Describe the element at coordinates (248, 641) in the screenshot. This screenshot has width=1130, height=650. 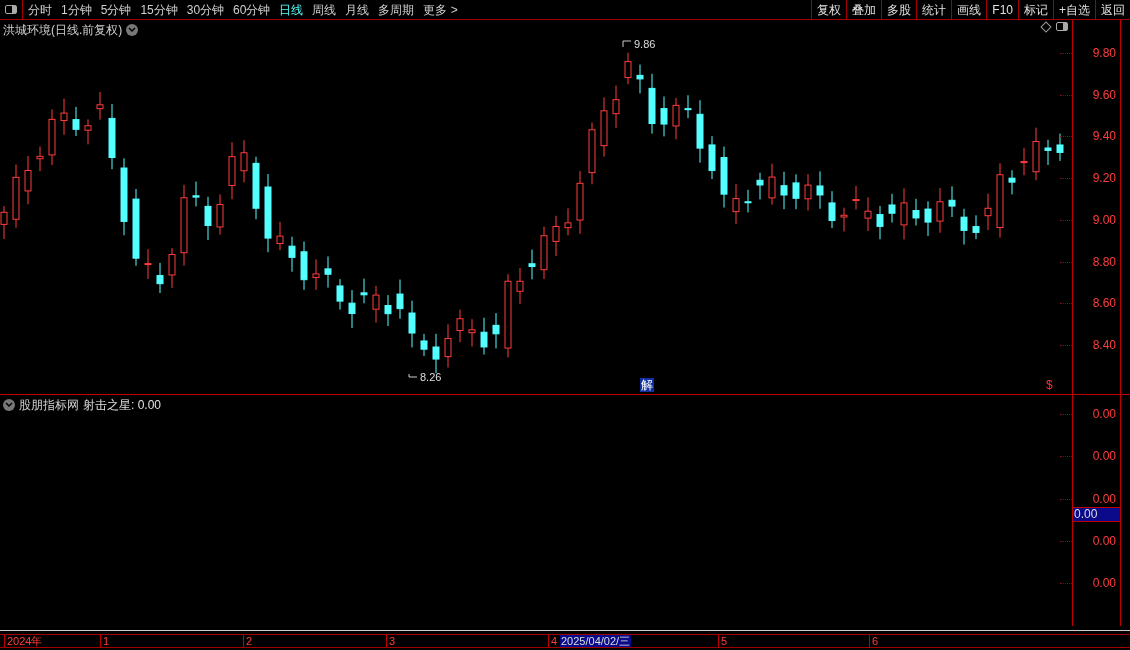
I see `time-axis-label: 2` at that location.